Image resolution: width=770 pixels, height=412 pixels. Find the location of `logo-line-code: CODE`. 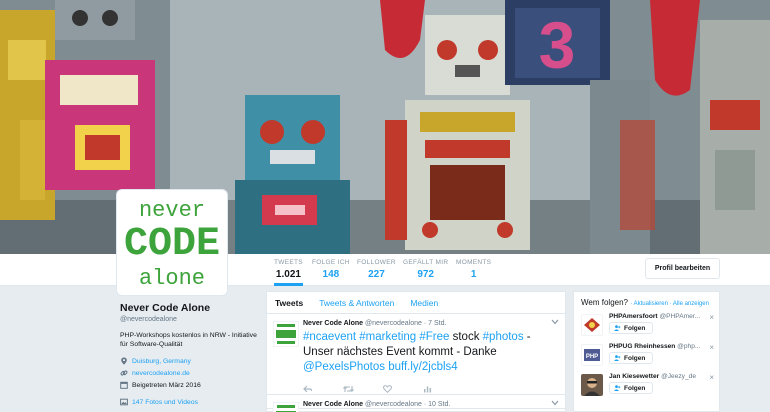

logo-line-code: CODE is located at coordinates (172, 244).